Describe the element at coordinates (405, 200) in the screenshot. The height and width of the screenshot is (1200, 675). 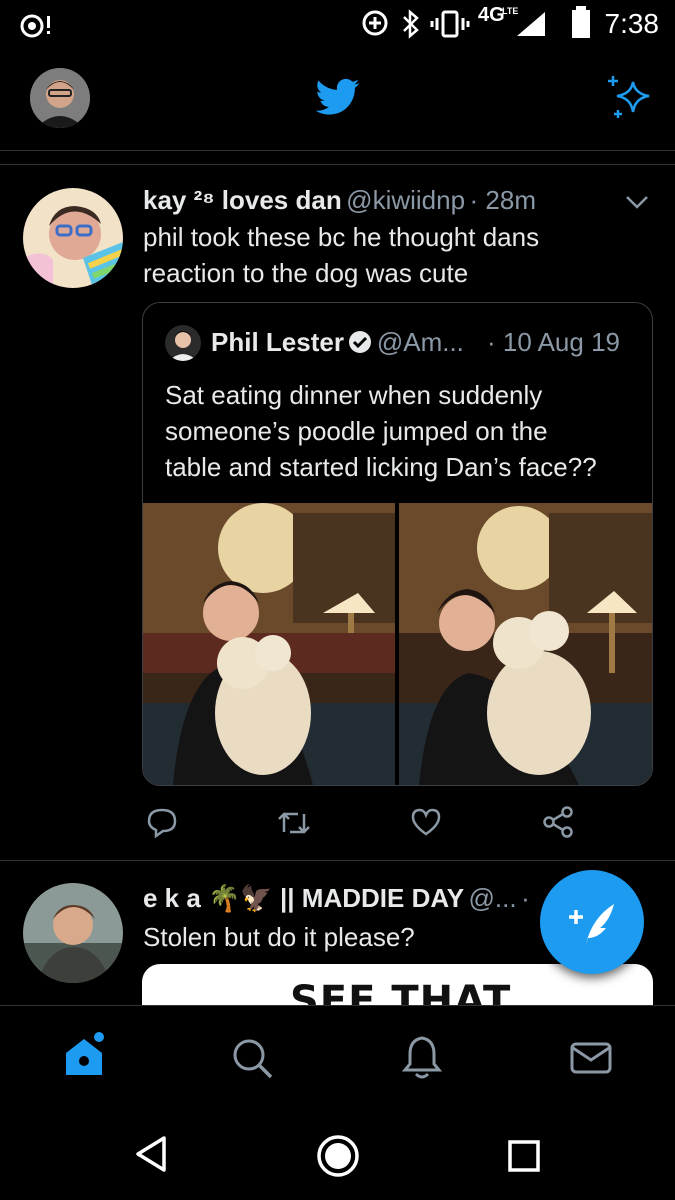
I see `tweet-author-handle: @kiwiidnp` at that location.